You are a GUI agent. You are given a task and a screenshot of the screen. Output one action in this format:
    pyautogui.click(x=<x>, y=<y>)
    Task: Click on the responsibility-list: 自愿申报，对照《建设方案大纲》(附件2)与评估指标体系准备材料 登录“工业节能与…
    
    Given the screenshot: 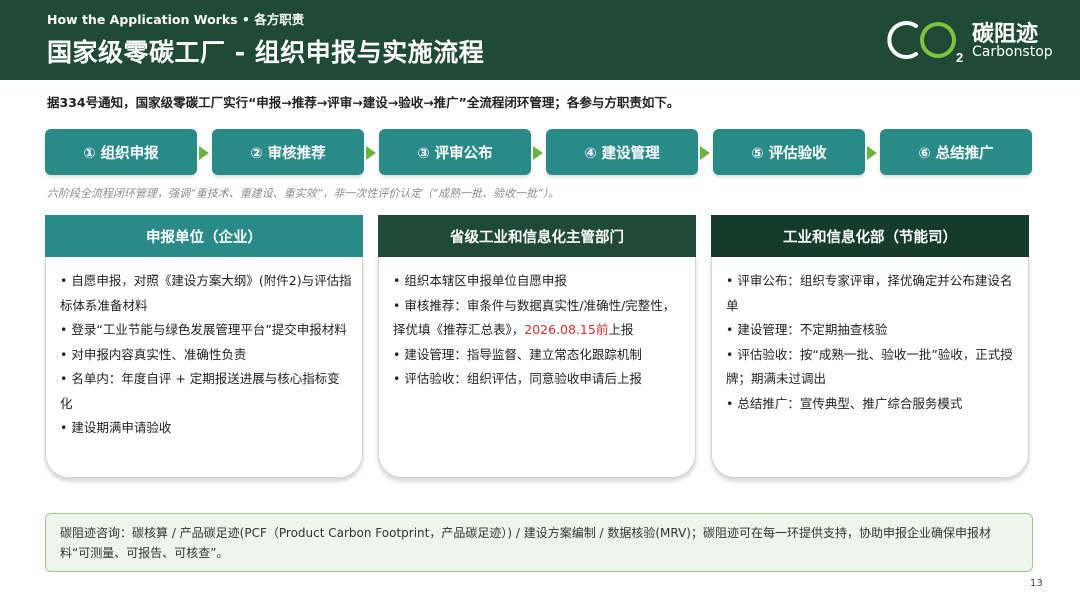 What is the action you would take?
    pyautogui.click(x=204, y=349)
    